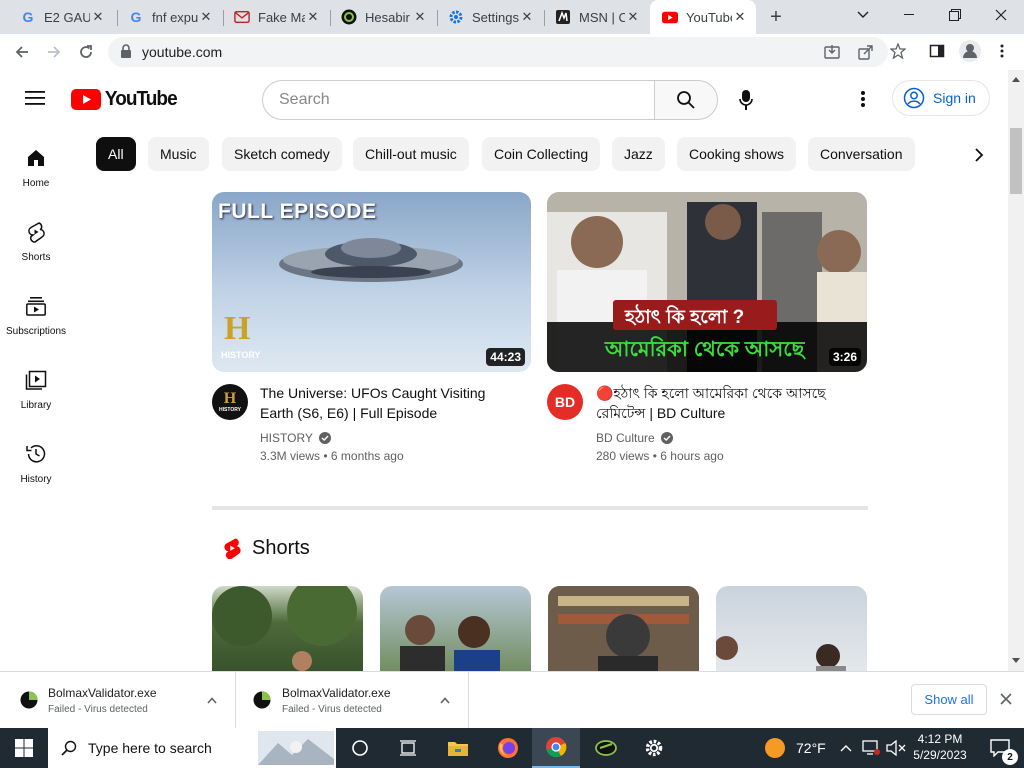 The width and height of the screenshot is (1024, 768). What do you see at coordinates (1016, 79) in the screenshot?
I see `scroll-up-icon` at bounding box center [1016, 79].